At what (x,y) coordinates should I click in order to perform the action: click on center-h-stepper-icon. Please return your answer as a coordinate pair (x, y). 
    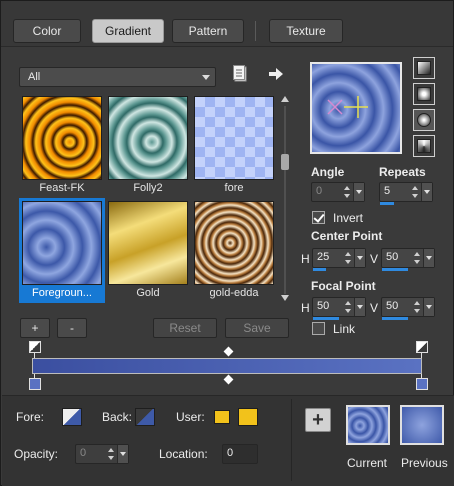
    Looking at the image, I should click on (348, 258).